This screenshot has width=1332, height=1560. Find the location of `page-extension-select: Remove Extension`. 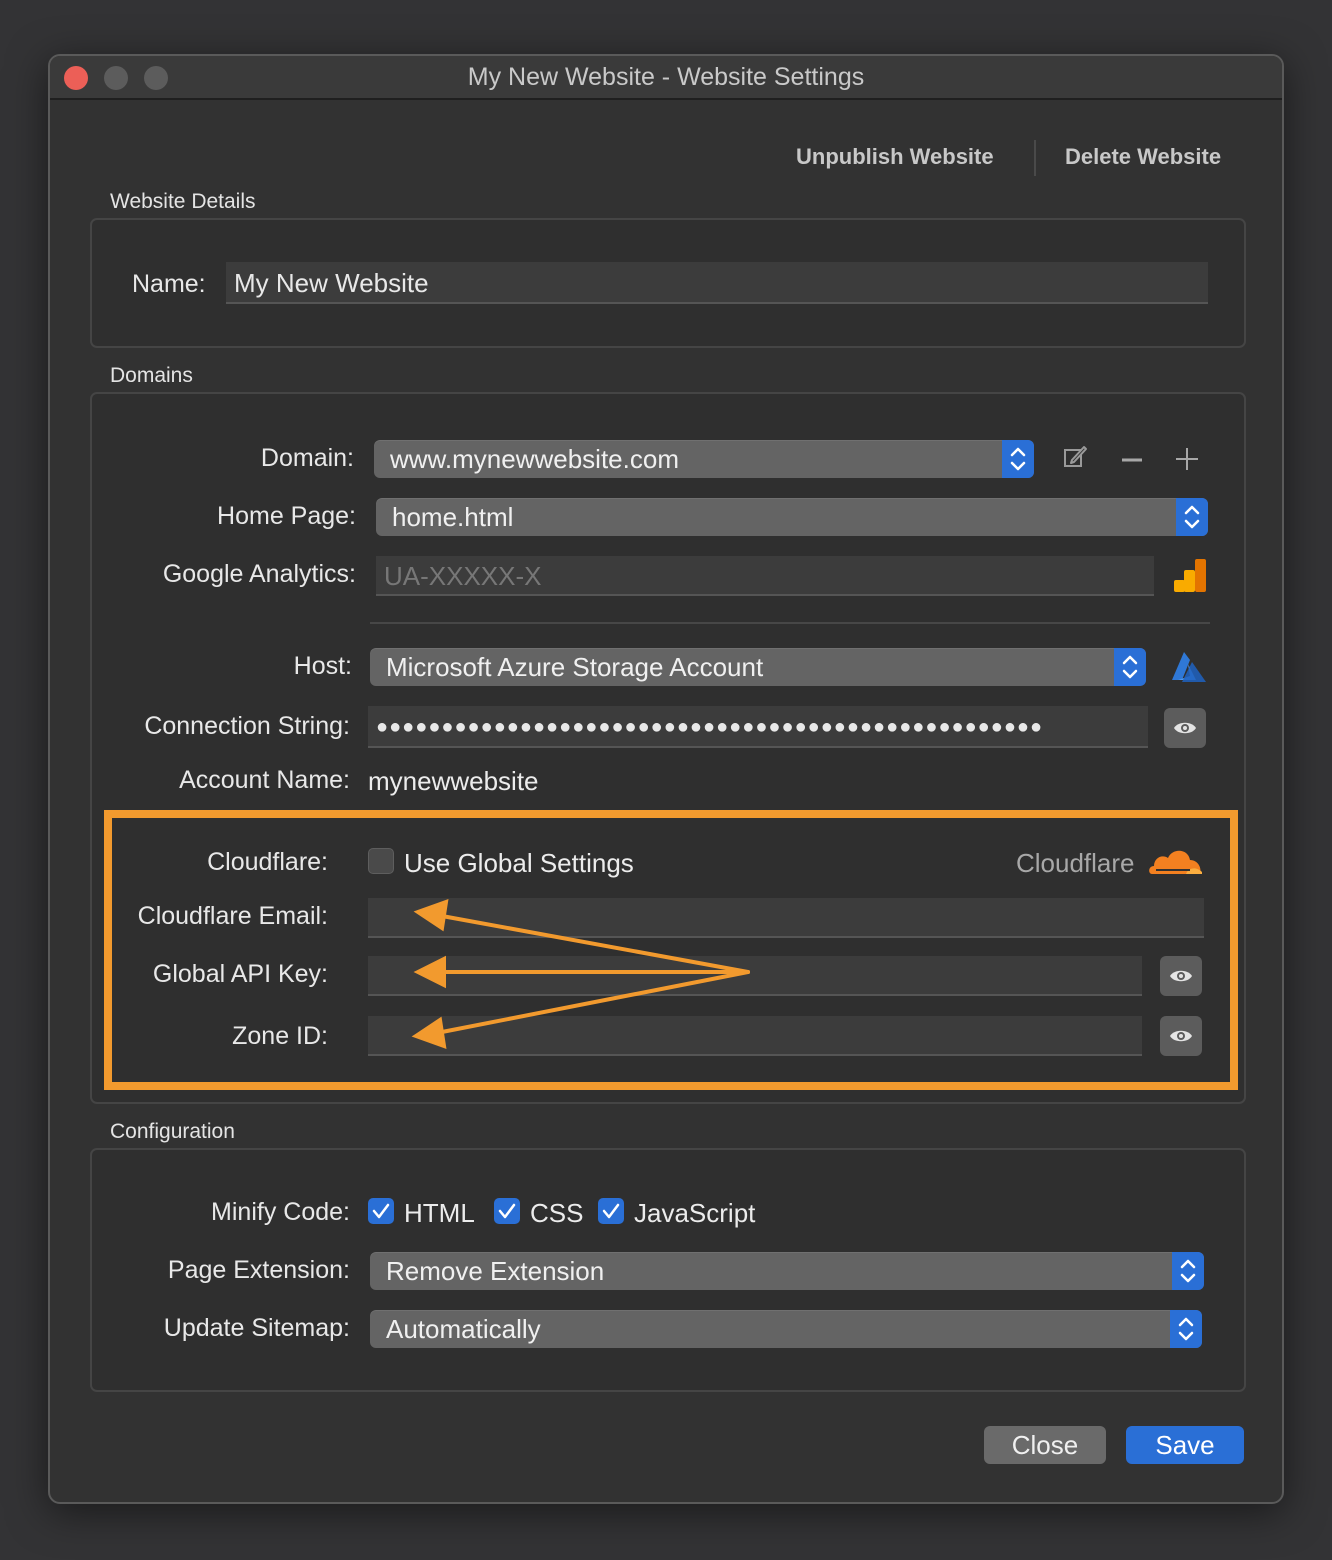

page-extension-select: Remove Extension is located at coordinates (787, 1271).